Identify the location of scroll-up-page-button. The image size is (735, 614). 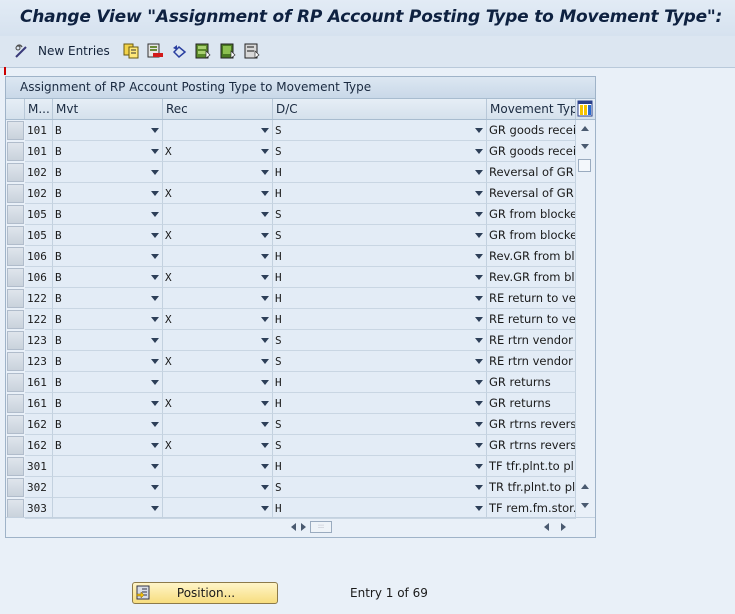
(585, 486).